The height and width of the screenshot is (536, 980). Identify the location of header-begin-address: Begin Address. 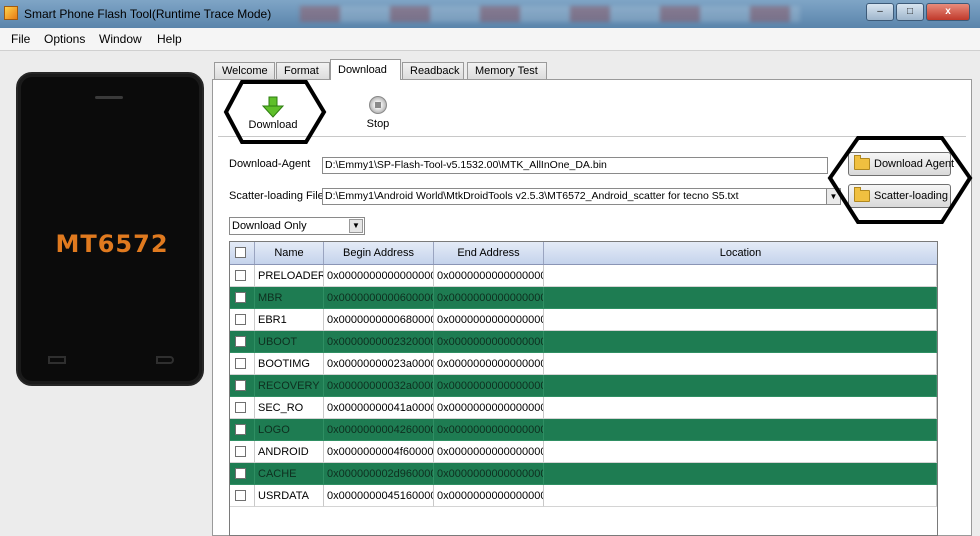
(379, 253).